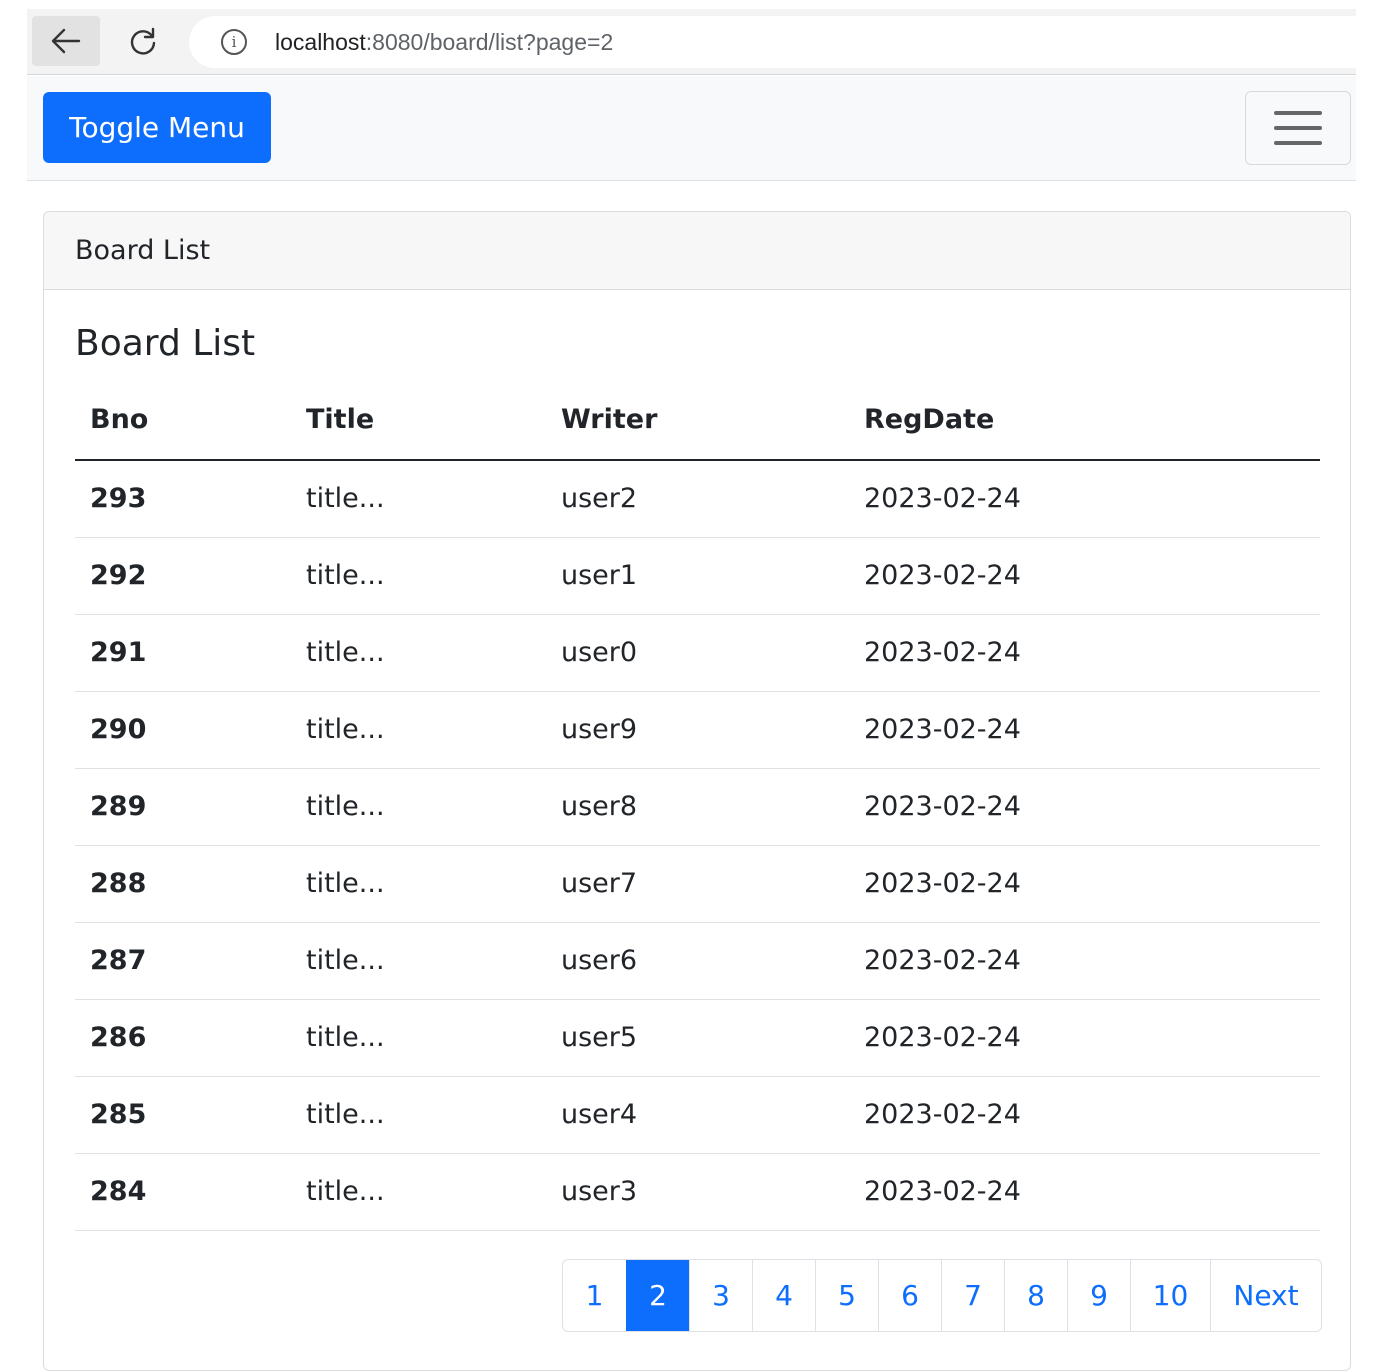  I want to click on cell-writer: user7, so click(697, 884).